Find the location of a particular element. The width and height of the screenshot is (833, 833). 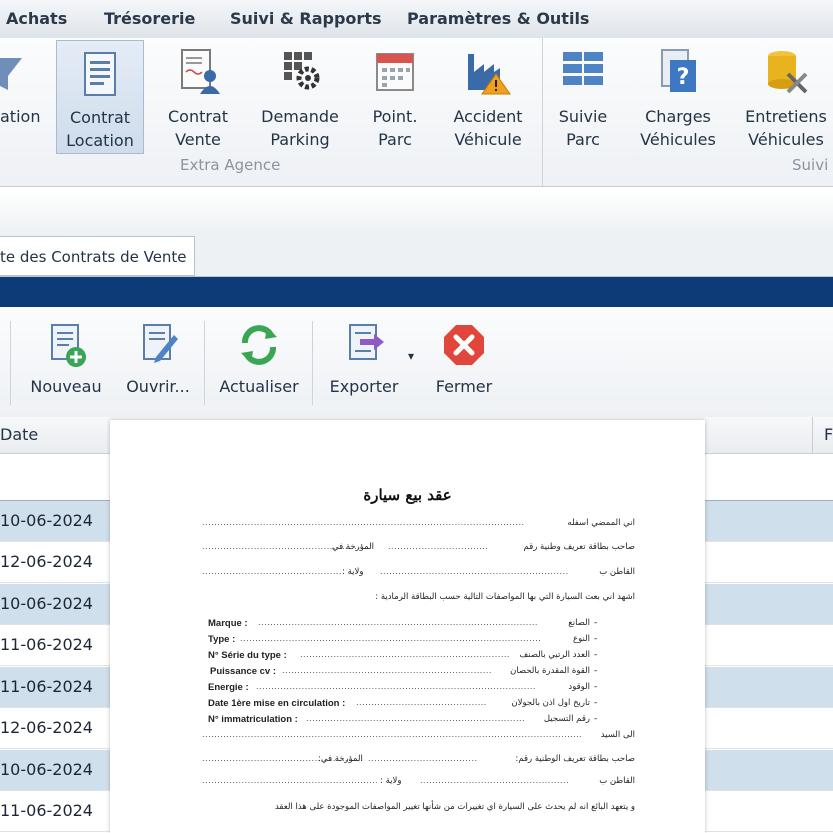

document-line: صاحب بطاقة تعريف الوطنية رقم: is located at coordinates (575, 759).